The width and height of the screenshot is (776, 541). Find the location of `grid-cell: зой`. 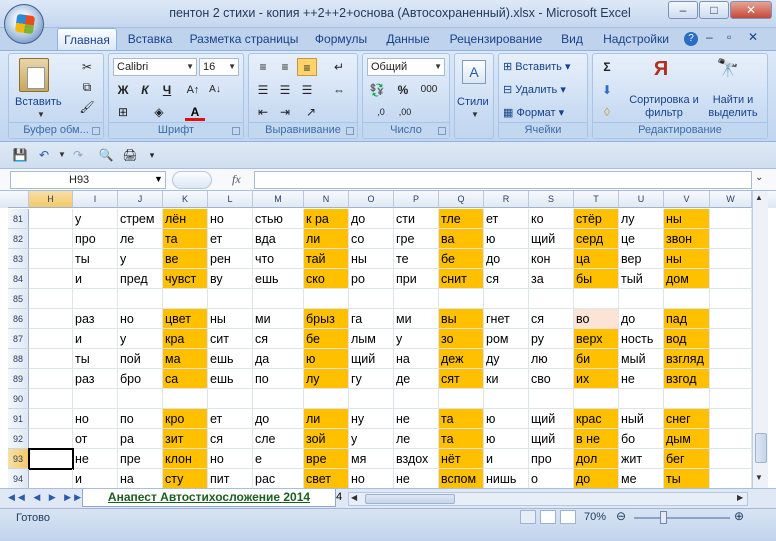

grid-cell: зой is located at coordinates (326, 439).